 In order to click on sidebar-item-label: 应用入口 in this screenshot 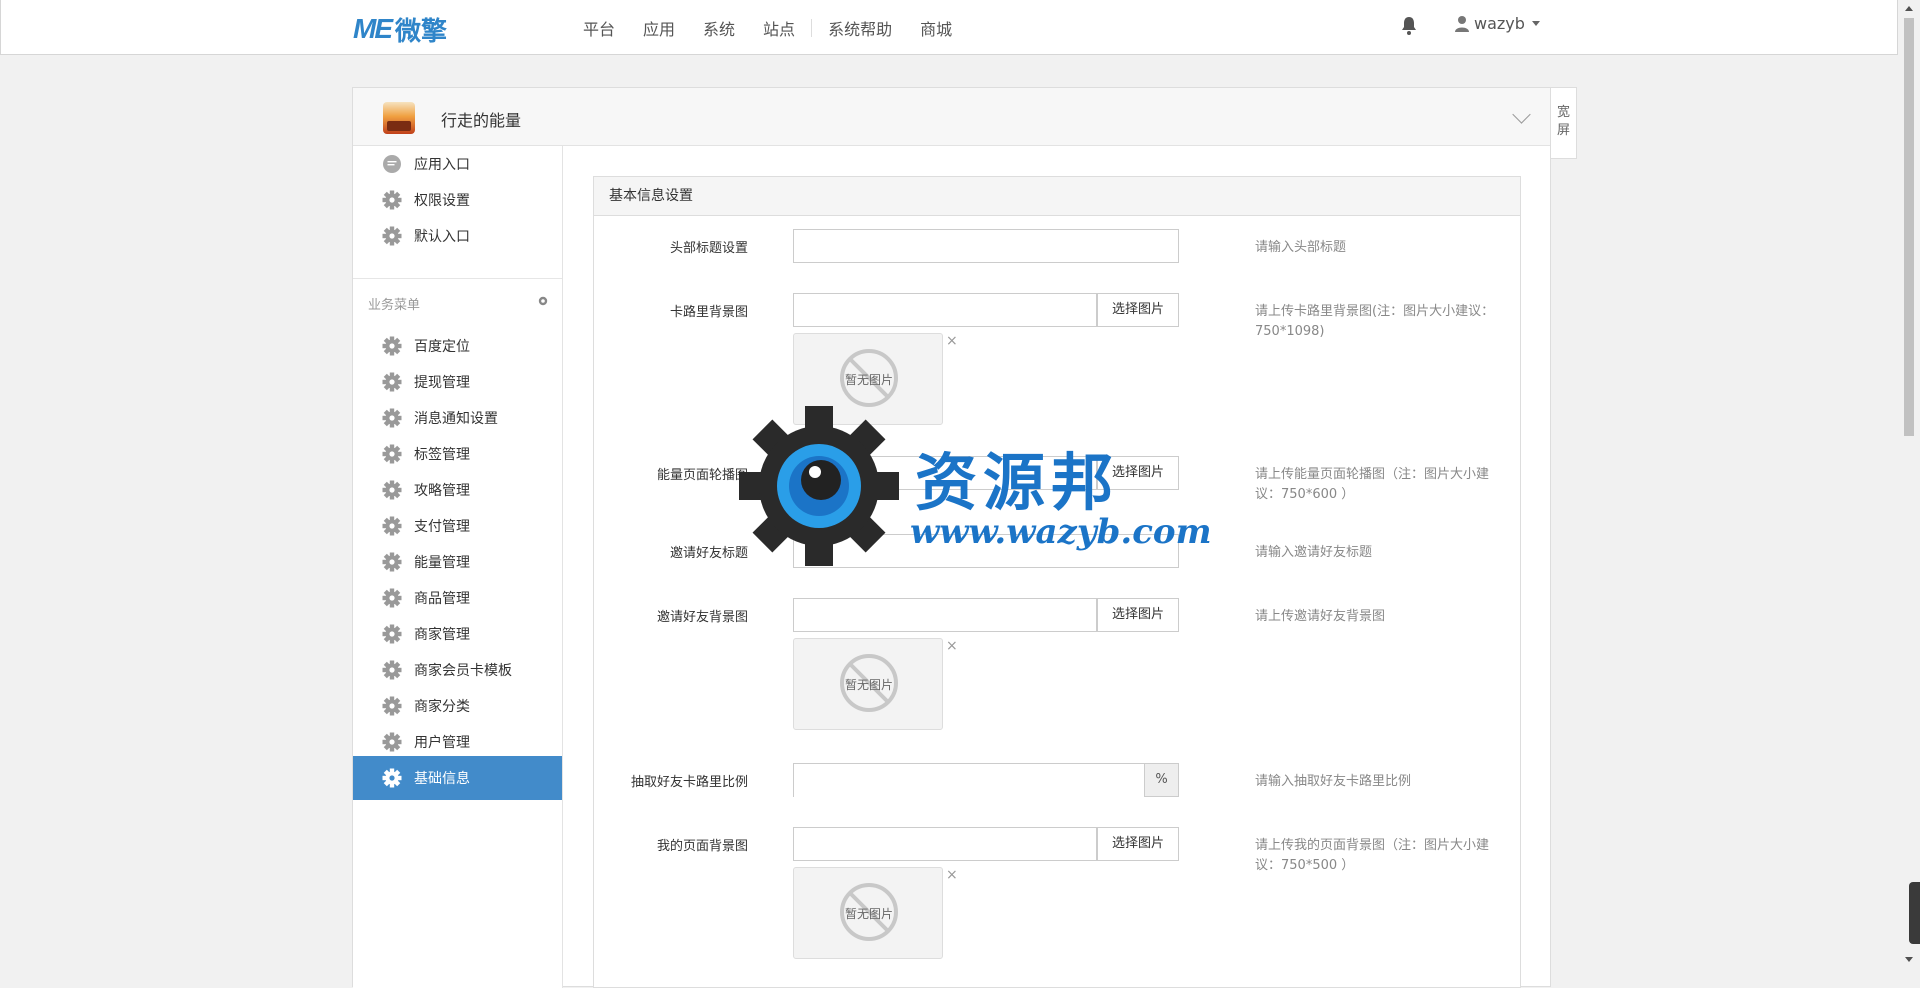, I will do `click(442, 165)`.